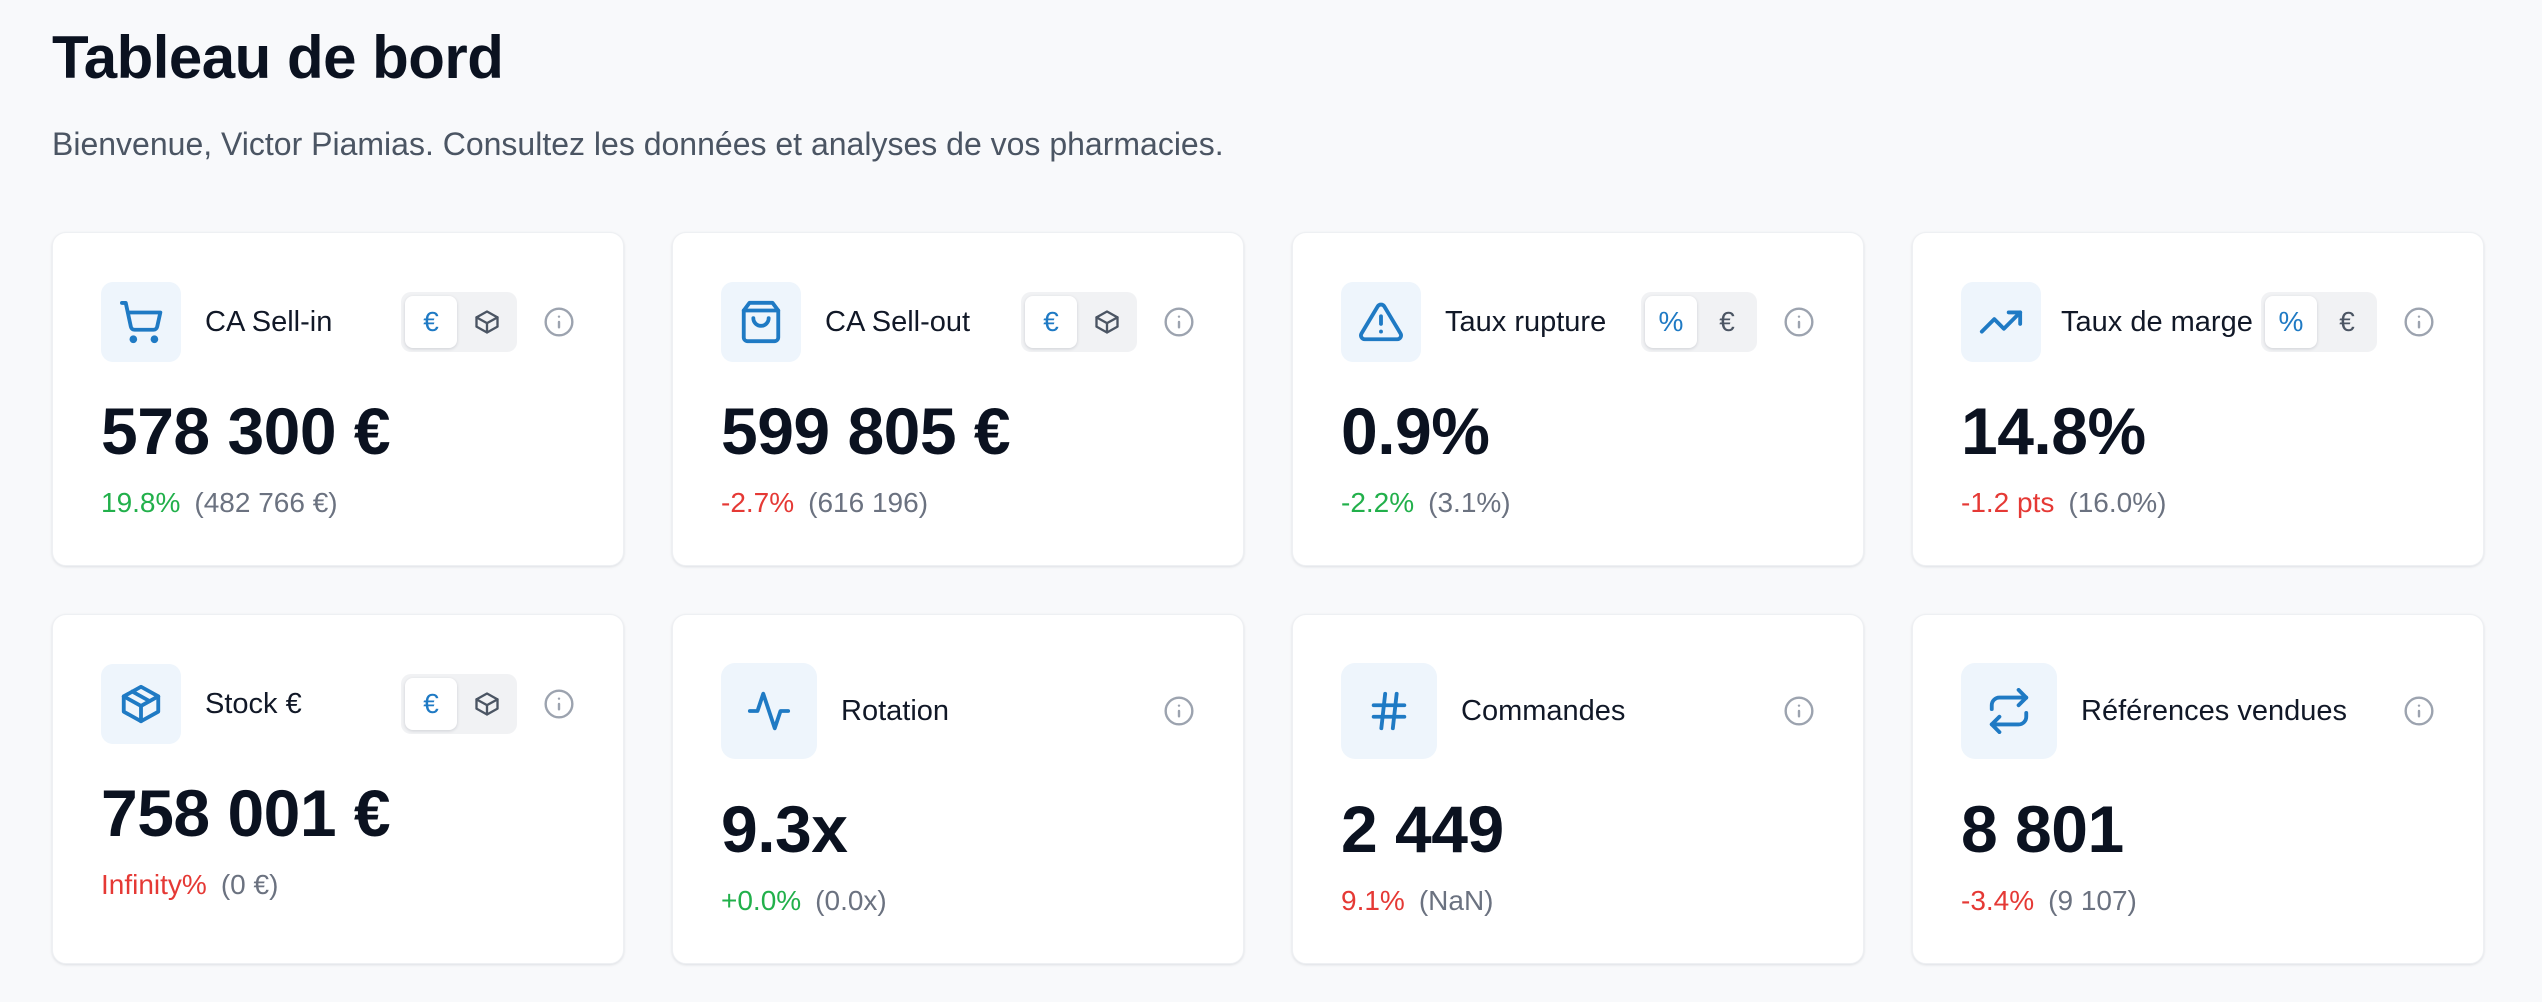 This screenshot has width=2542, height=1002. What do you see at coordinates (1415, 431) in the screenshot?
I see `kpi-value: 0.9%` at bounding box center [1415, 431].